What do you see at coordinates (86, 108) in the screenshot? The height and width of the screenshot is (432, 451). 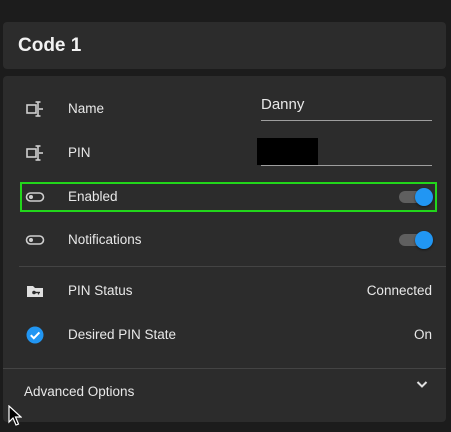 I see `name-label: Name` at bounding box center [86, 108].